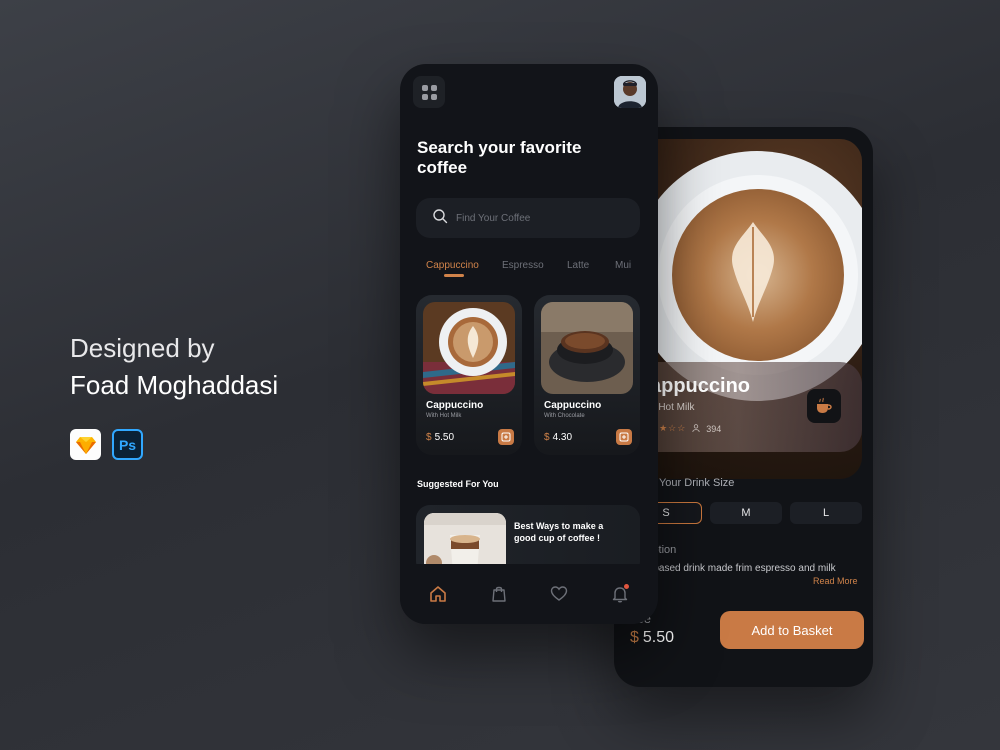 The image size is (1000, 750). Describe the element at coordinates (630, 92) in the screenshot. I see `avatar` at that location.